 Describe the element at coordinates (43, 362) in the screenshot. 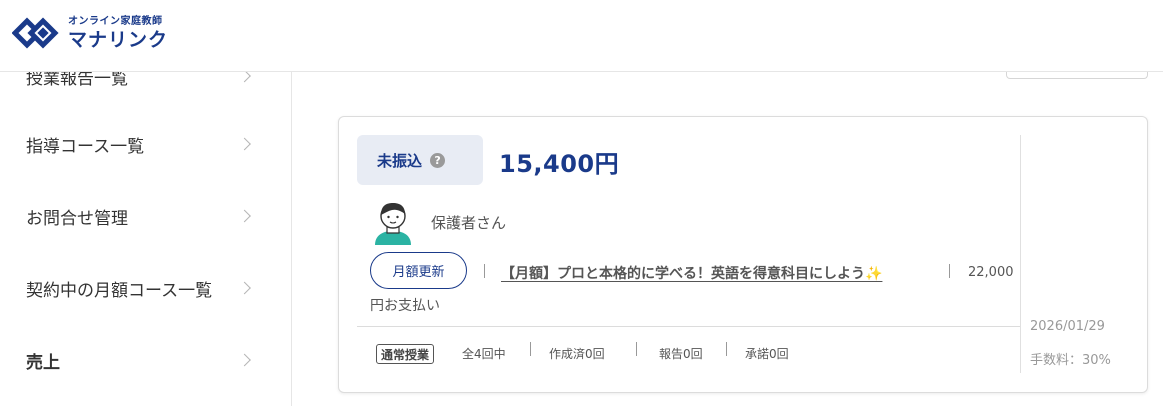

I see `sidebar-item-label: 売上` at that location.